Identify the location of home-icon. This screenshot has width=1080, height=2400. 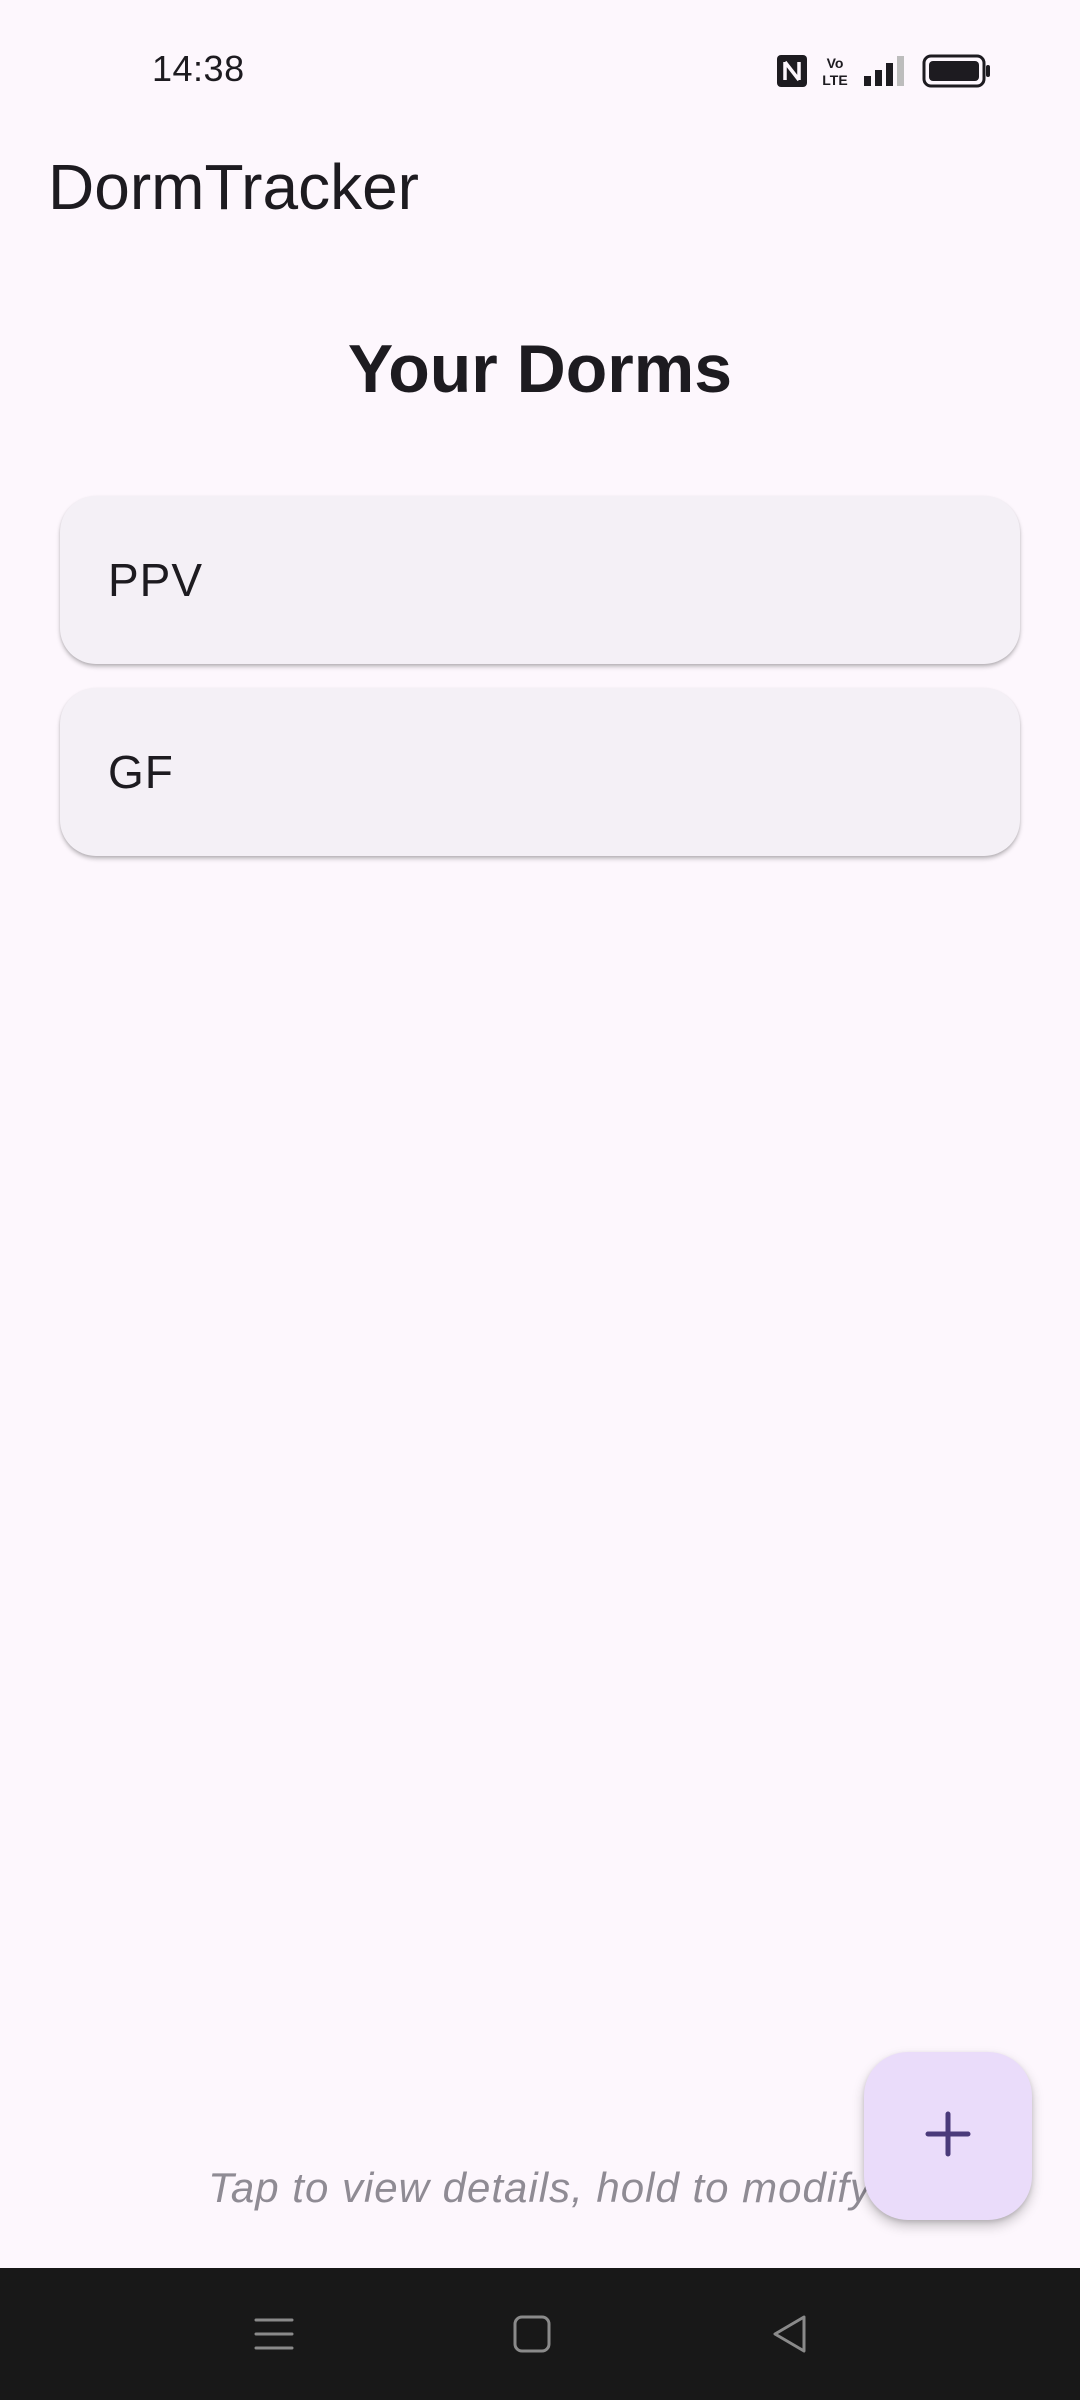
(532, 2336).